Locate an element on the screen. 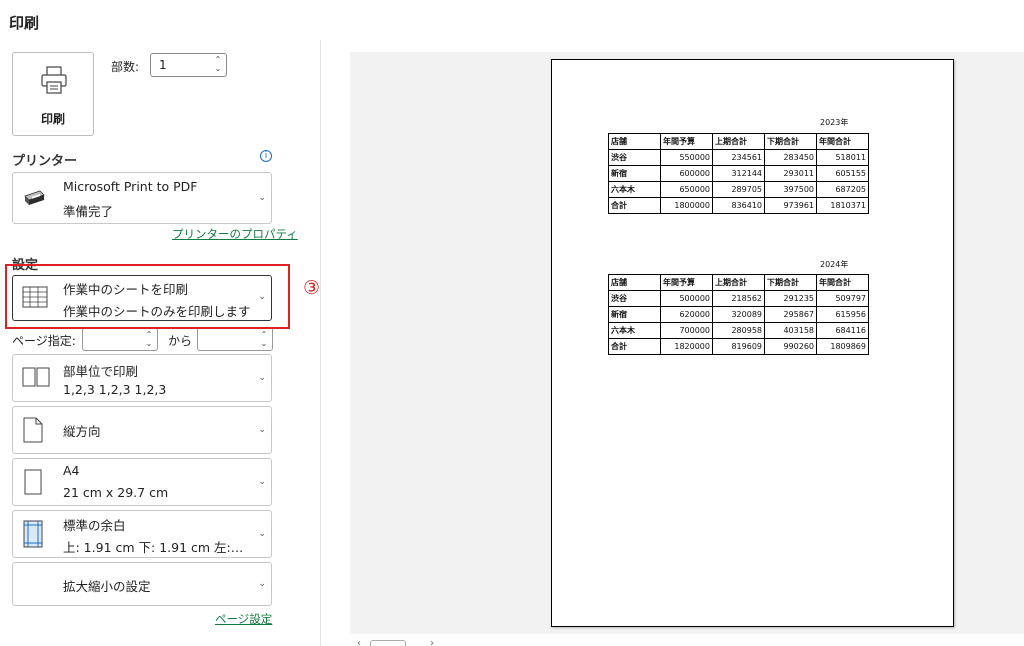 Image resolution: width=1024 pixels, height=646 pixels. orientation-dropdown: 縦方向 ⌄ is located at coordinates (142, 430).